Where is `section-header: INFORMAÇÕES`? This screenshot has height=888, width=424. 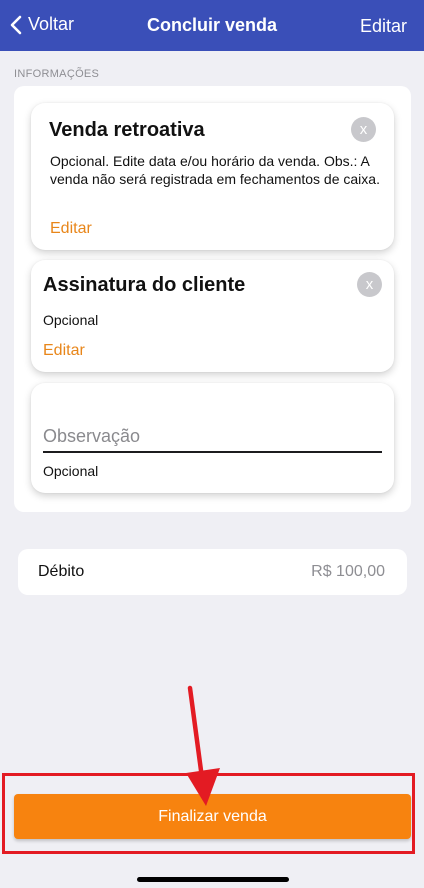
section-header: INFORMAÇÕES is located at coordinates (57, 74).